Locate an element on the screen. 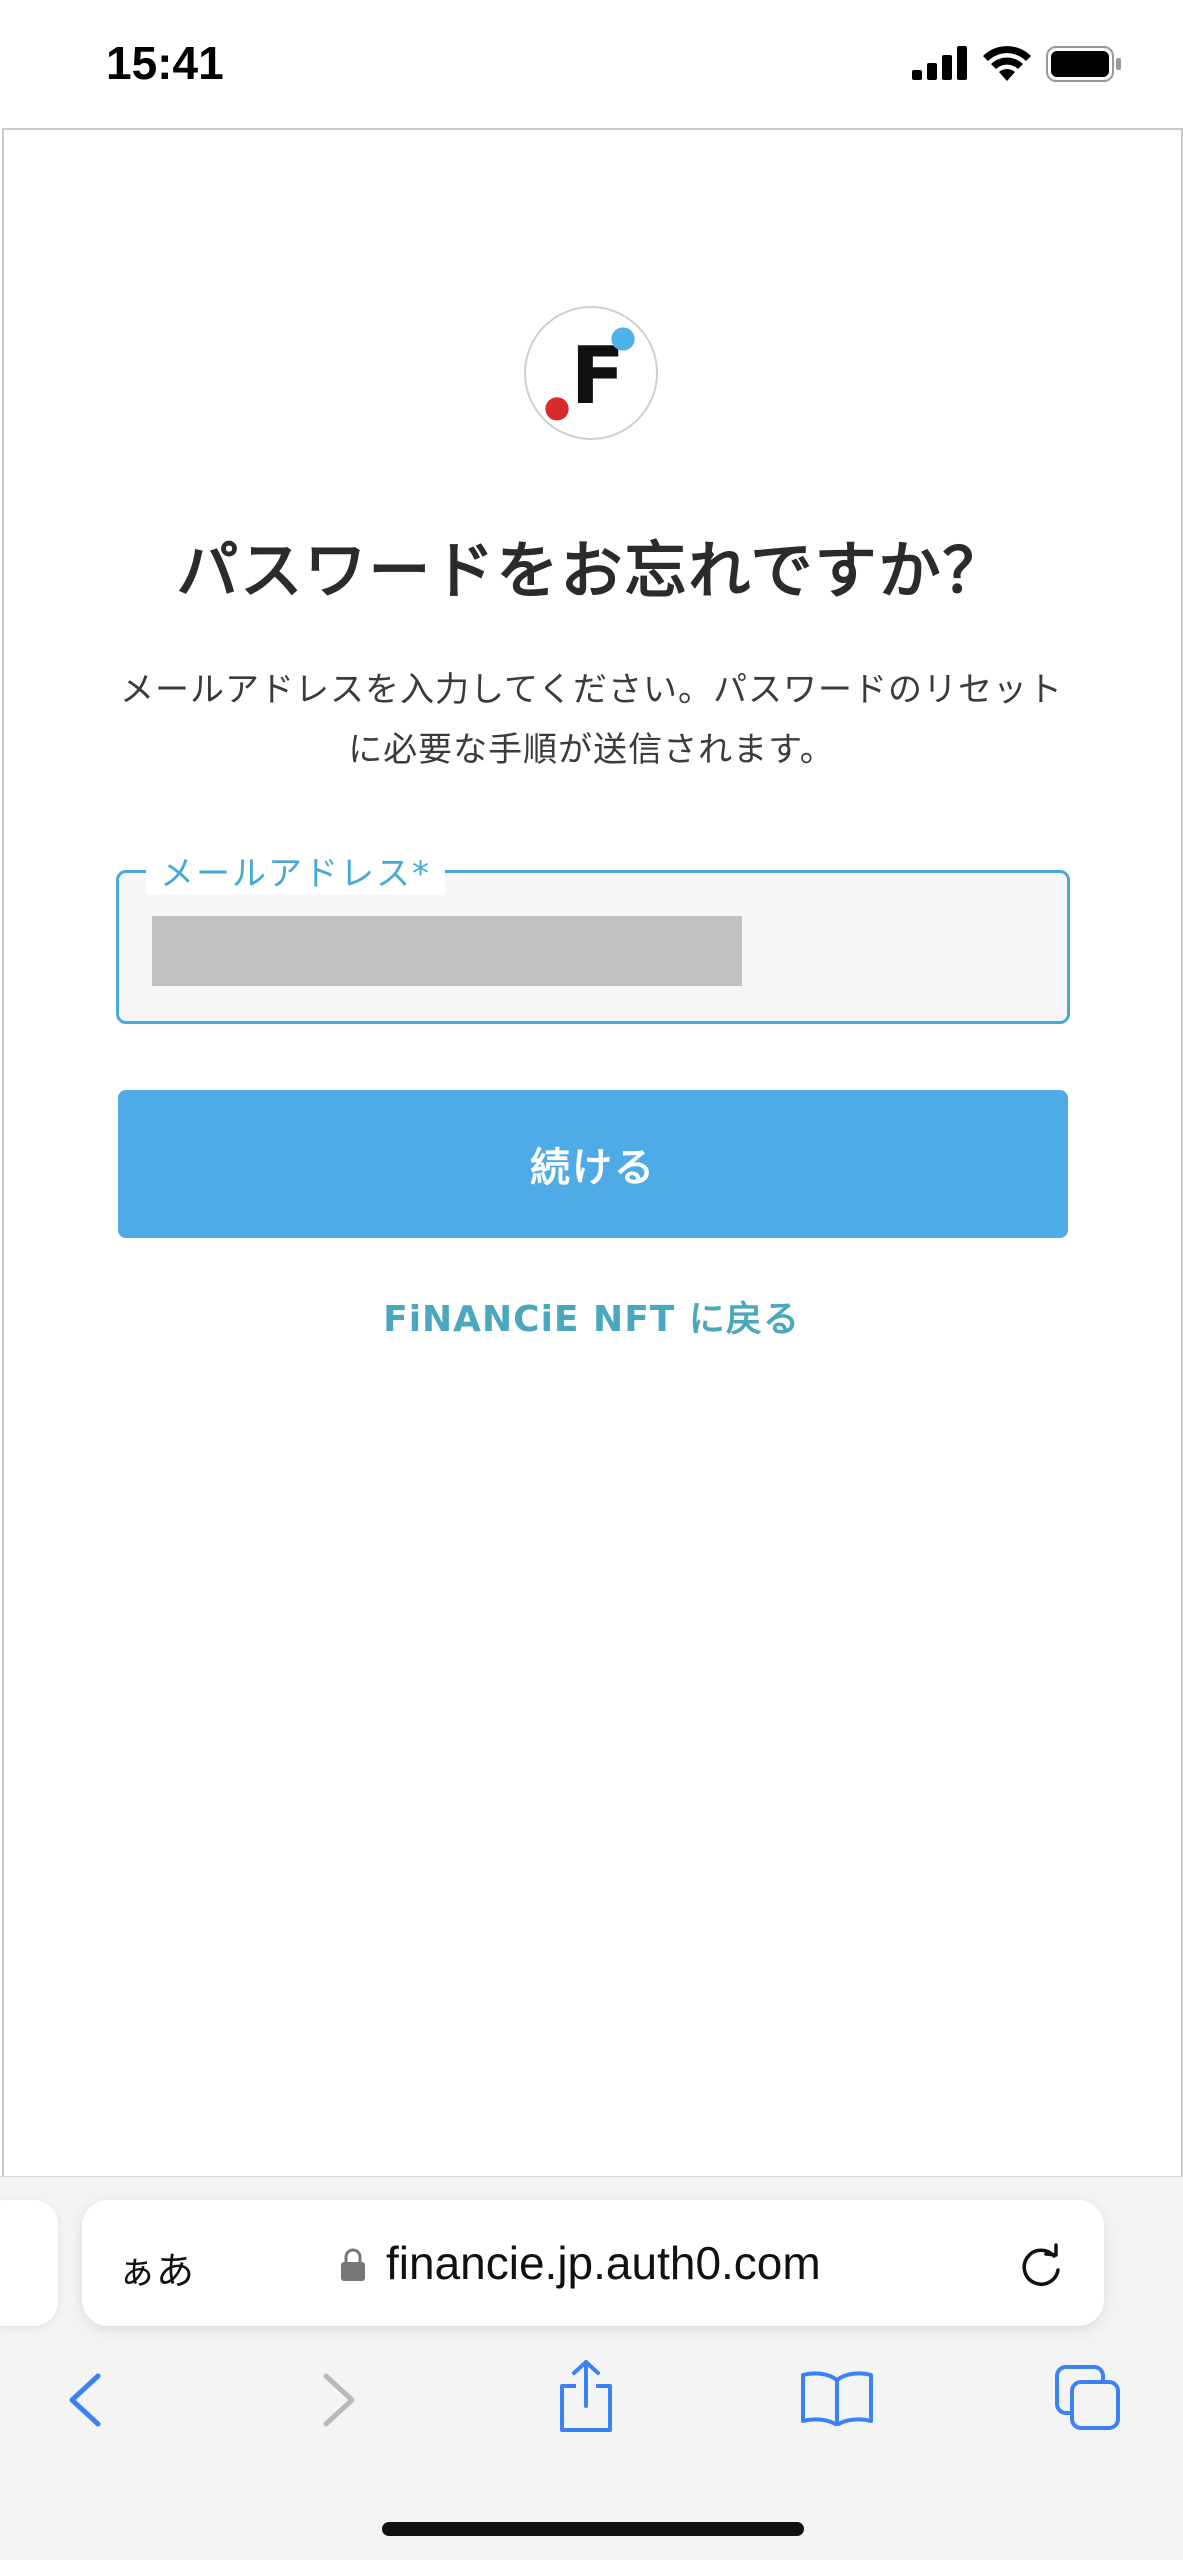  home-indicator is located at coordinates (593, 2529).